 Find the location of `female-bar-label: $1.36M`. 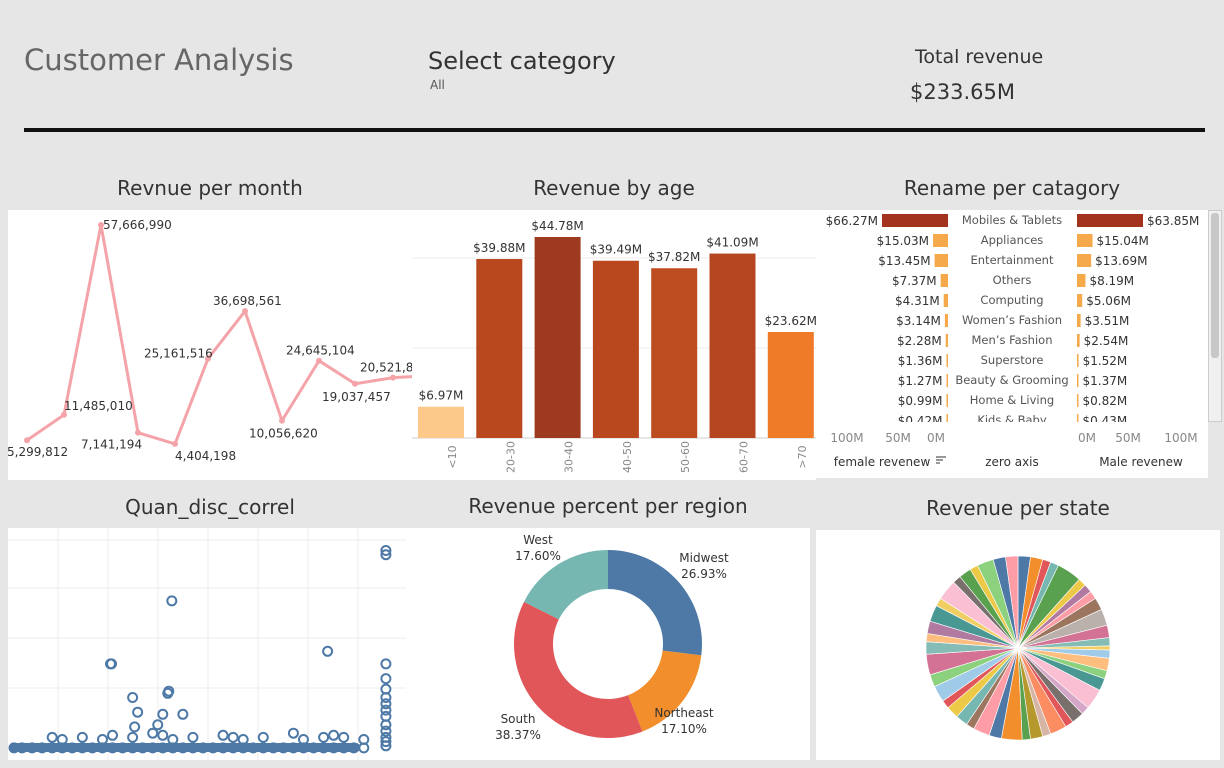

female-bar-label: $1.36M is located at coordinates (920, 361).